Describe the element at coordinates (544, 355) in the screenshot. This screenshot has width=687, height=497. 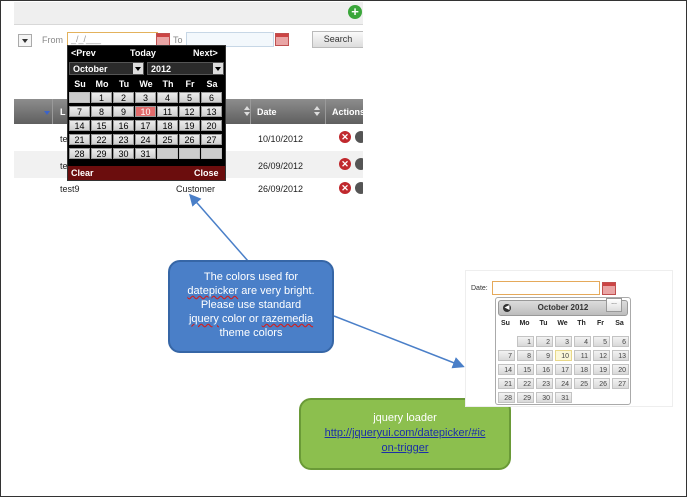
I see `day-cell: 9` at that location.